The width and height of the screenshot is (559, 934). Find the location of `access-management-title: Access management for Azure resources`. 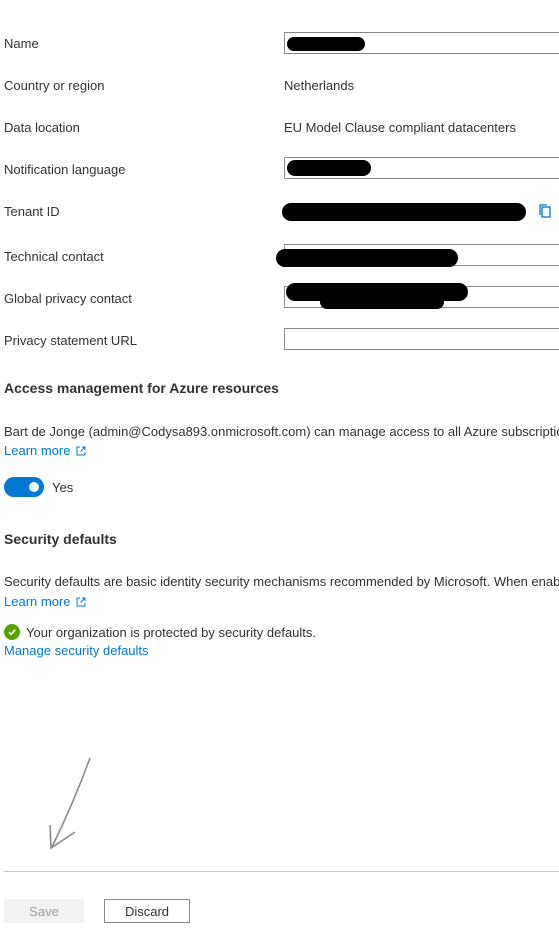

access-management-title: Access management for Azure resources is located at coordinates (141, 388).